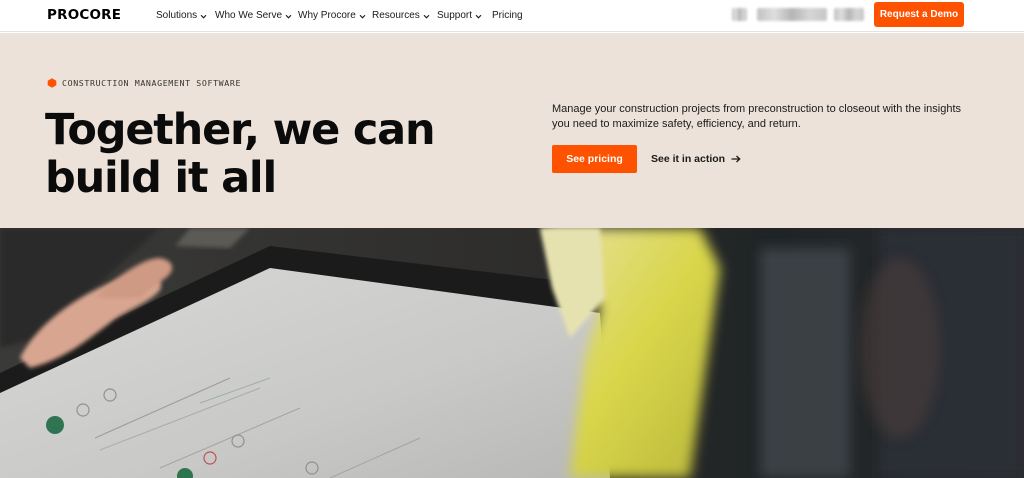  I want to click on eyebrow-text: CONSTRUCTION MANAGEMENT SOFTWARE, so click(152, 83).